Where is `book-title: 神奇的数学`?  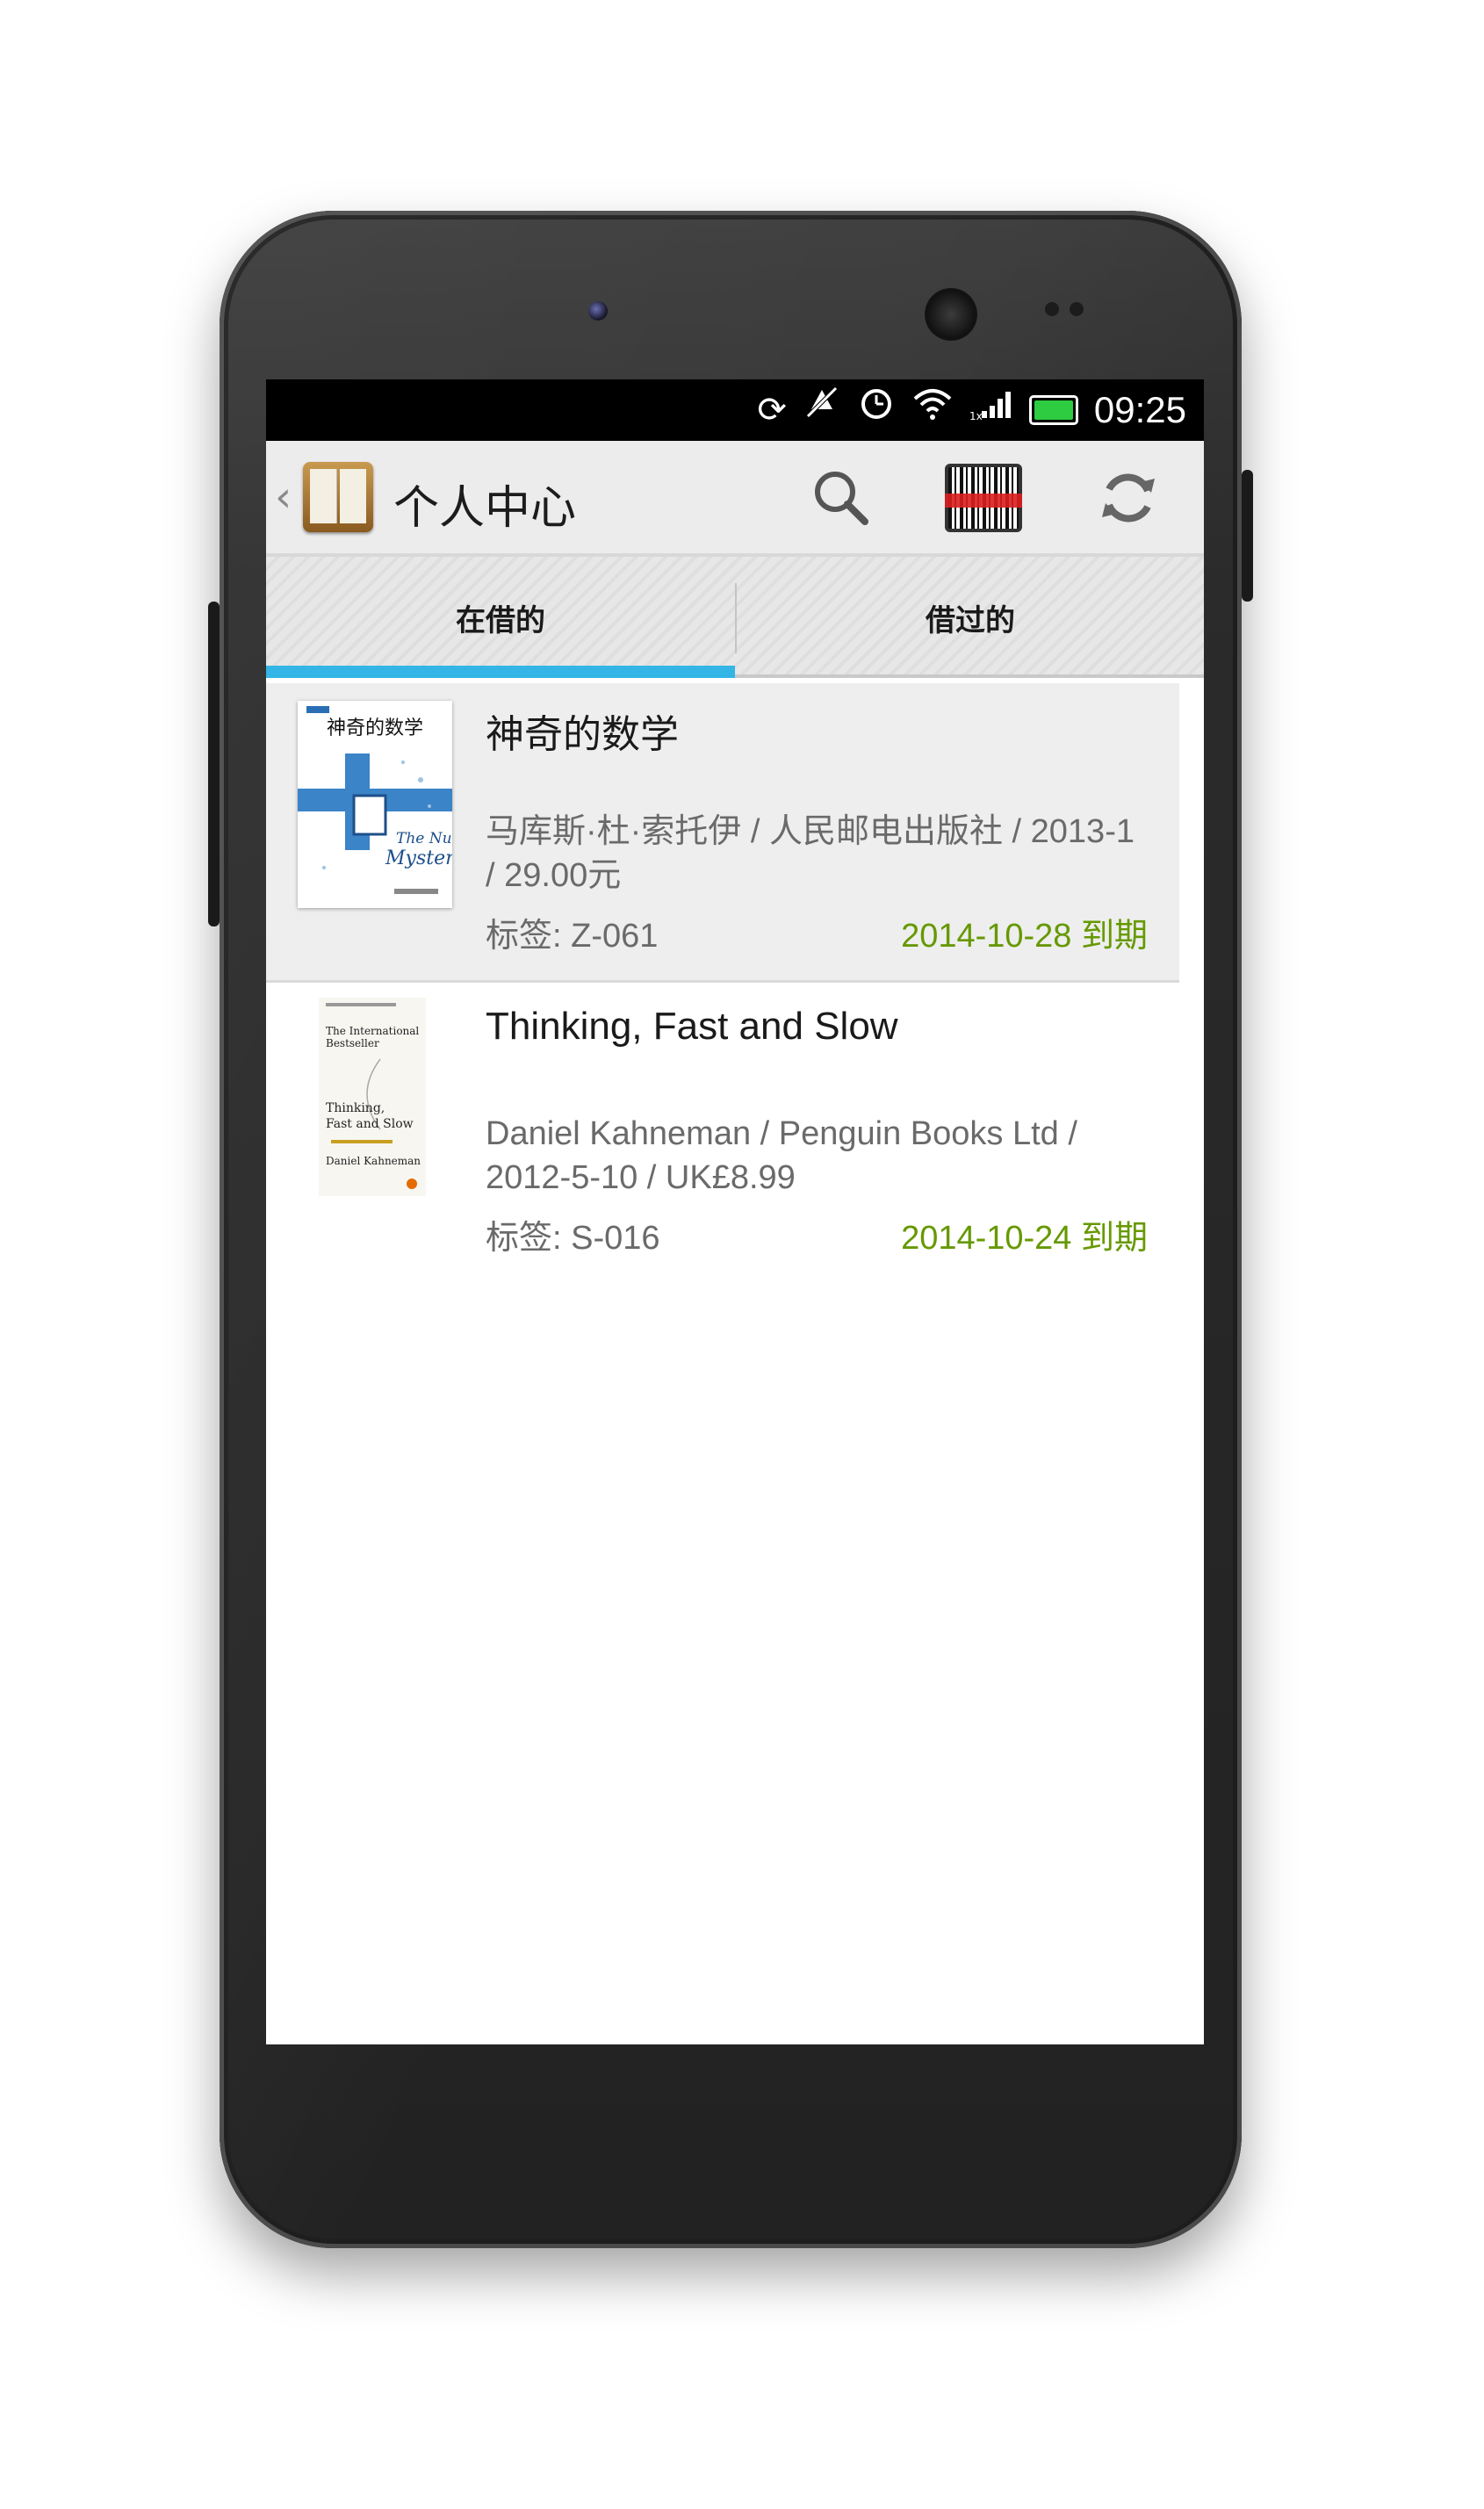
book-title: 神奇的数学 is located at coordinates (582, 734).